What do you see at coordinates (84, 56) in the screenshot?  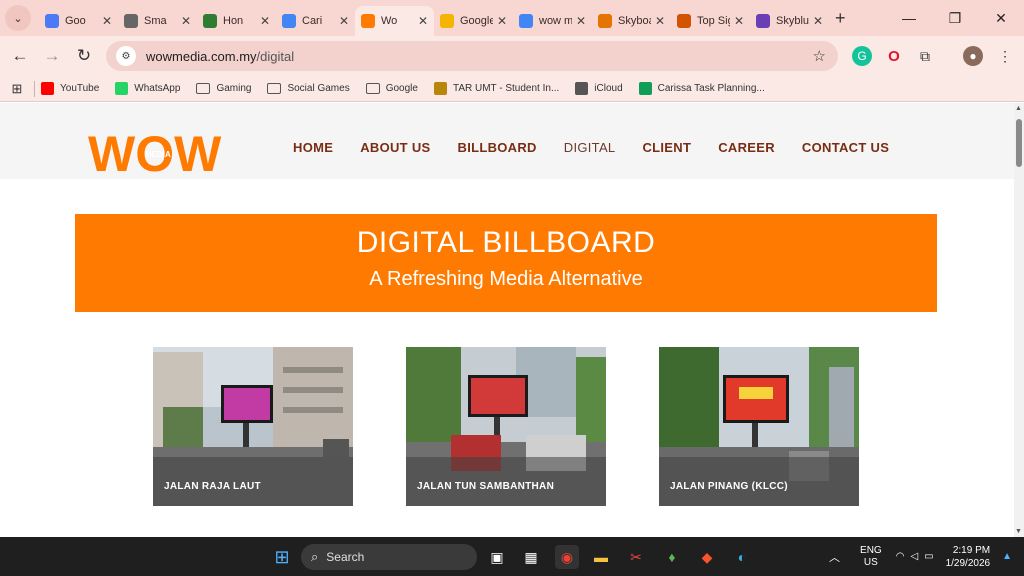 I see `reload-button: ↻` at bounding box center [84, 56].